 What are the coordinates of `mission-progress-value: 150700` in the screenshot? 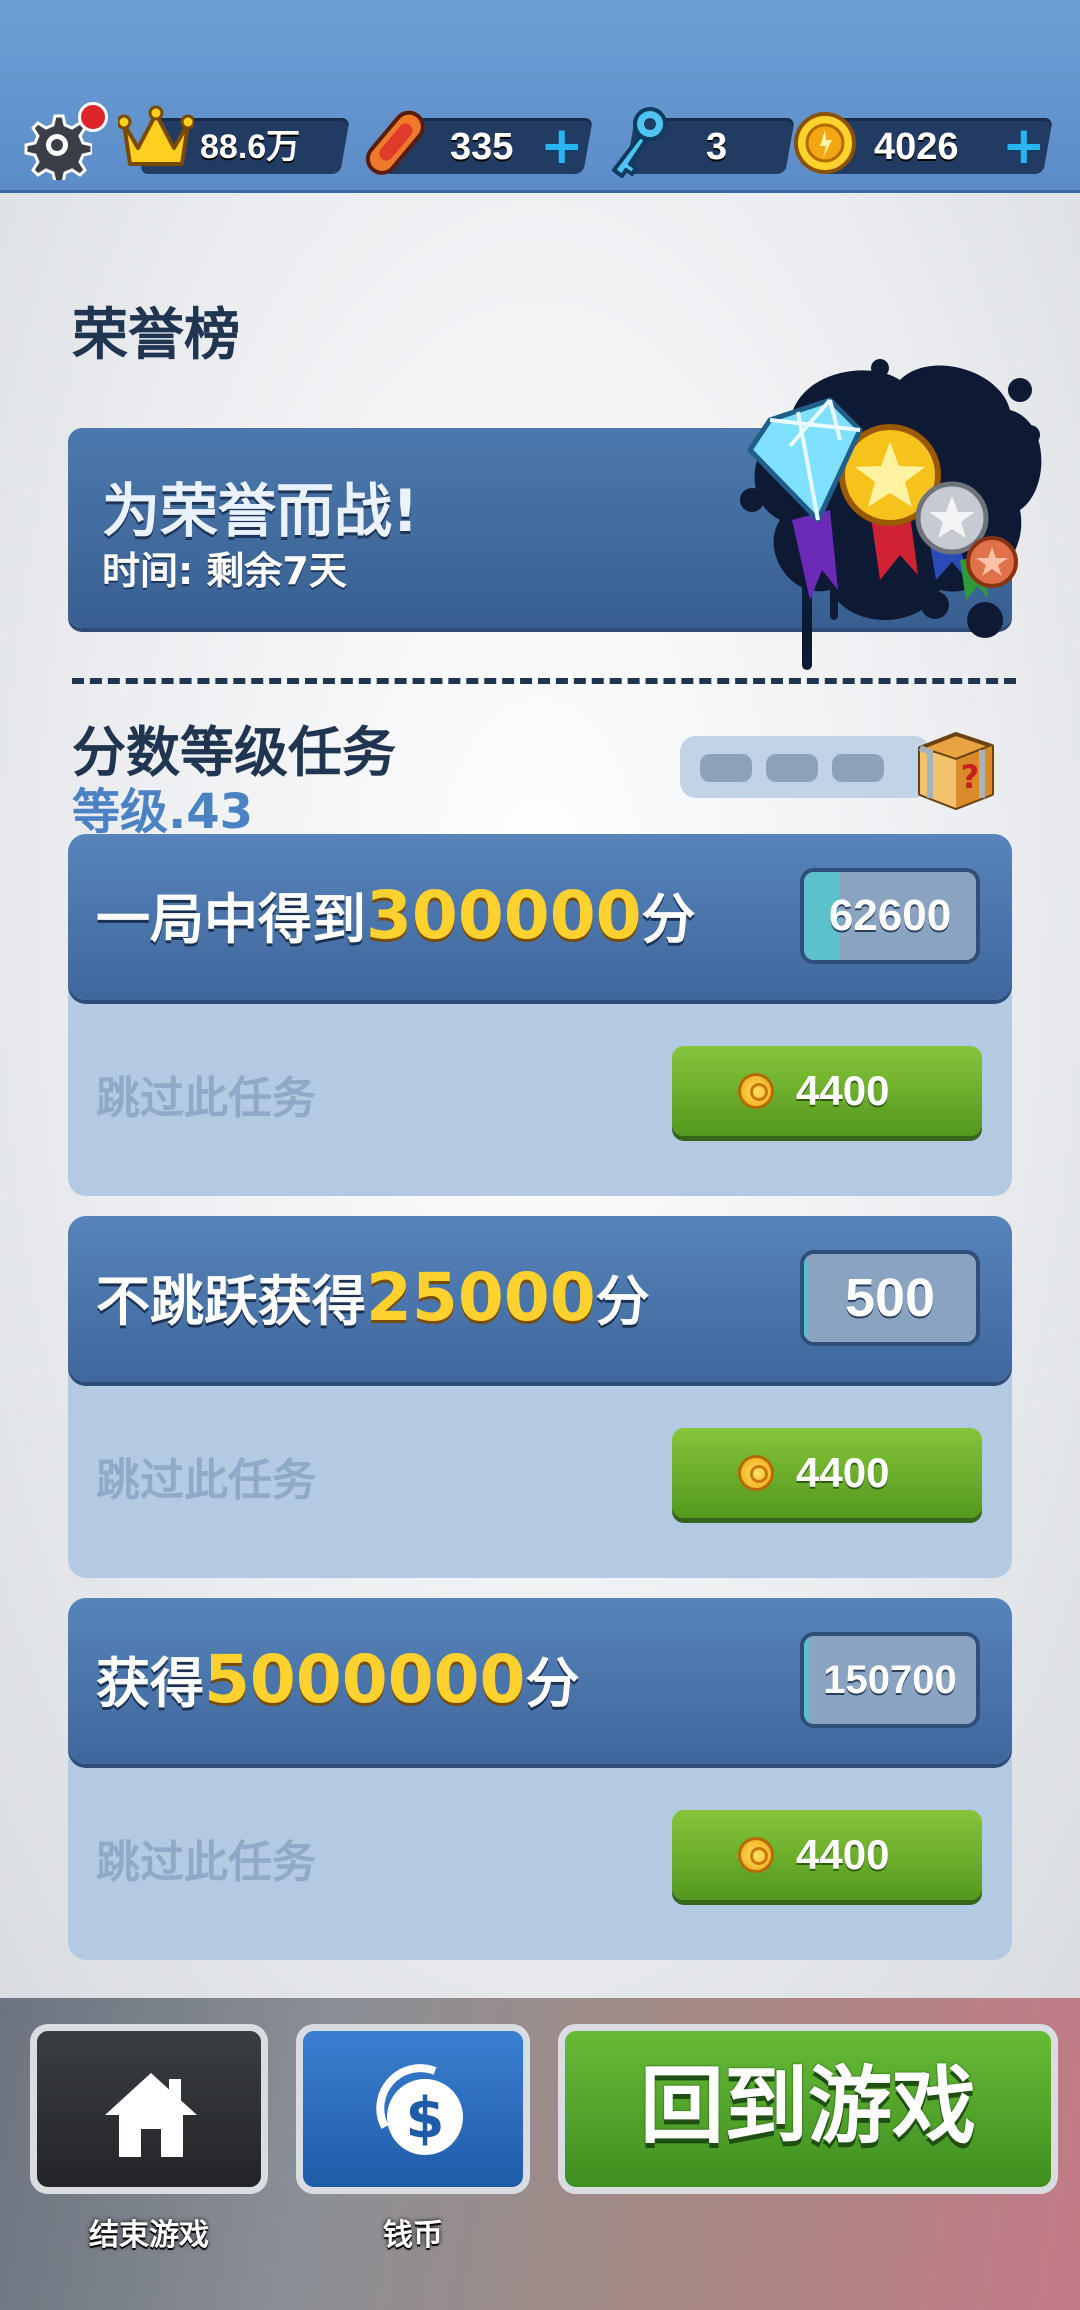 It's located at (890, 1680).